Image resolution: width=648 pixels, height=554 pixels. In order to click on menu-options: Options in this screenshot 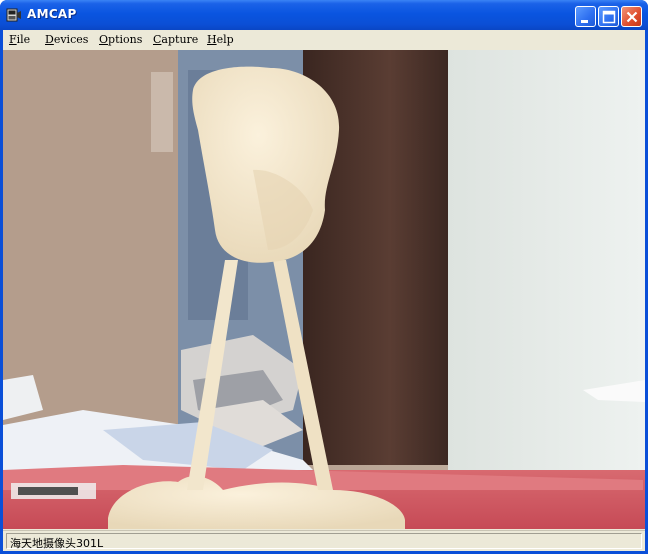, I will do `click(120, 39)`.